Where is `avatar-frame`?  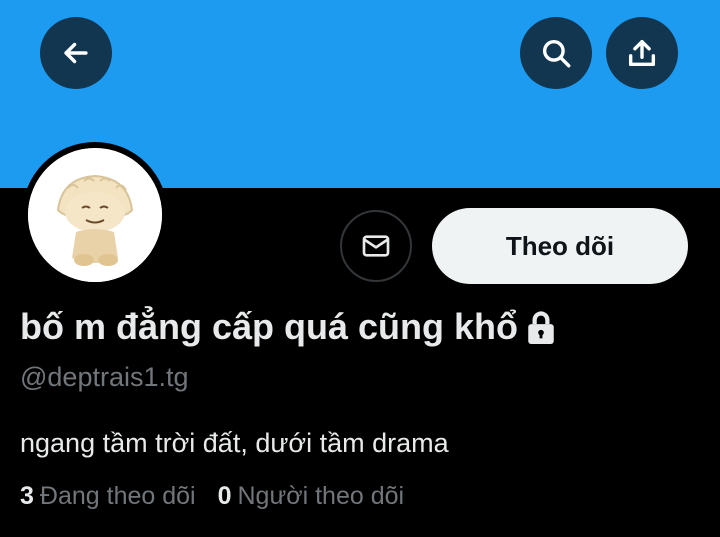 avatar-frame is located at coordinates (95, 215).